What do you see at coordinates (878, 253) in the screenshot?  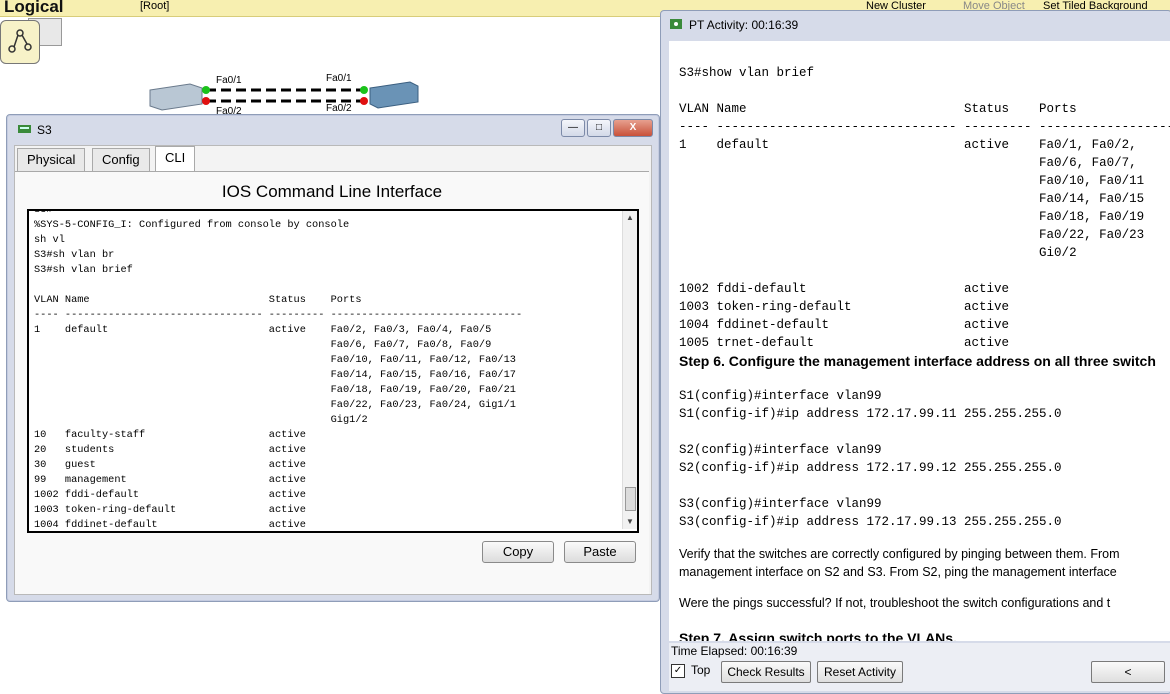 I see `vlan-table-row: Gi0/2` at bounding box center [878, 253].